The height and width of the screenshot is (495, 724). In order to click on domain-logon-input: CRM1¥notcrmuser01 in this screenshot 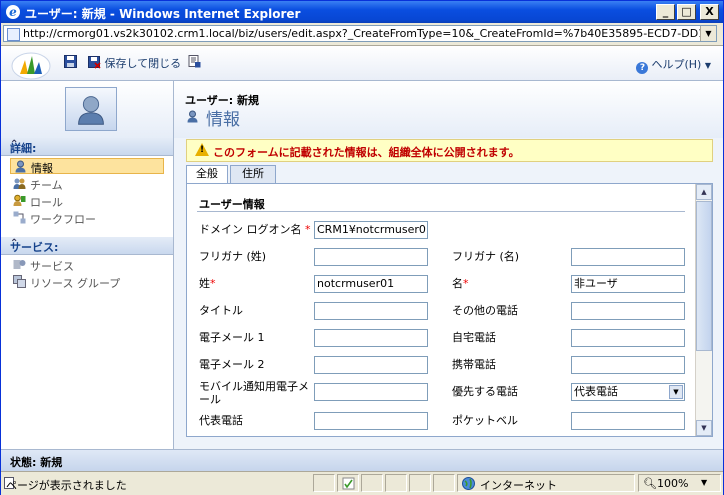, I will do `click(371, 230)`.